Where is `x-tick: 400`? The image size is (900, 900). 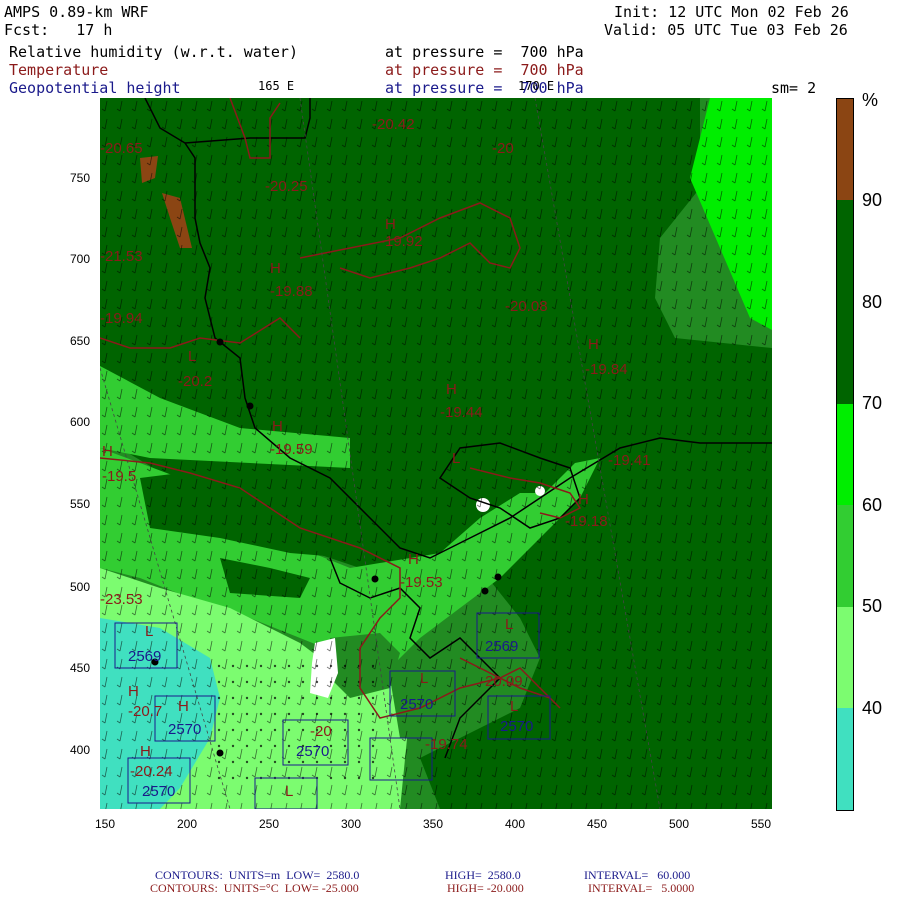
x-tick: 400 is located at coordinates (515, 824).